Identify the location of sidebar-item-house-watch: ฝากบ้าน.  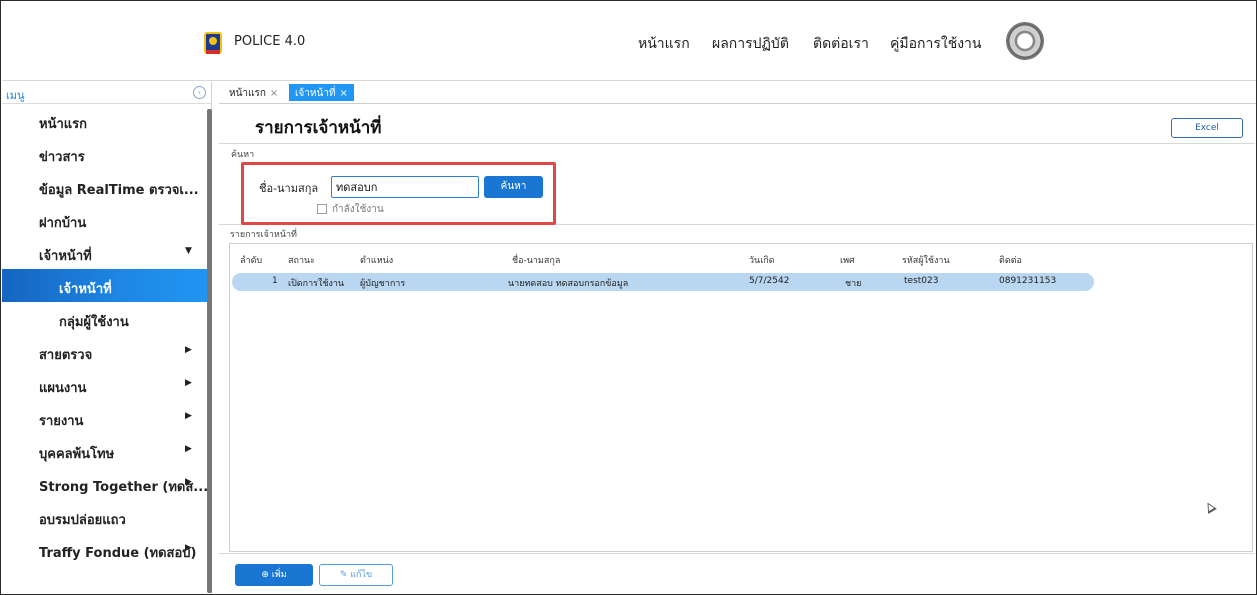
(106, 219).